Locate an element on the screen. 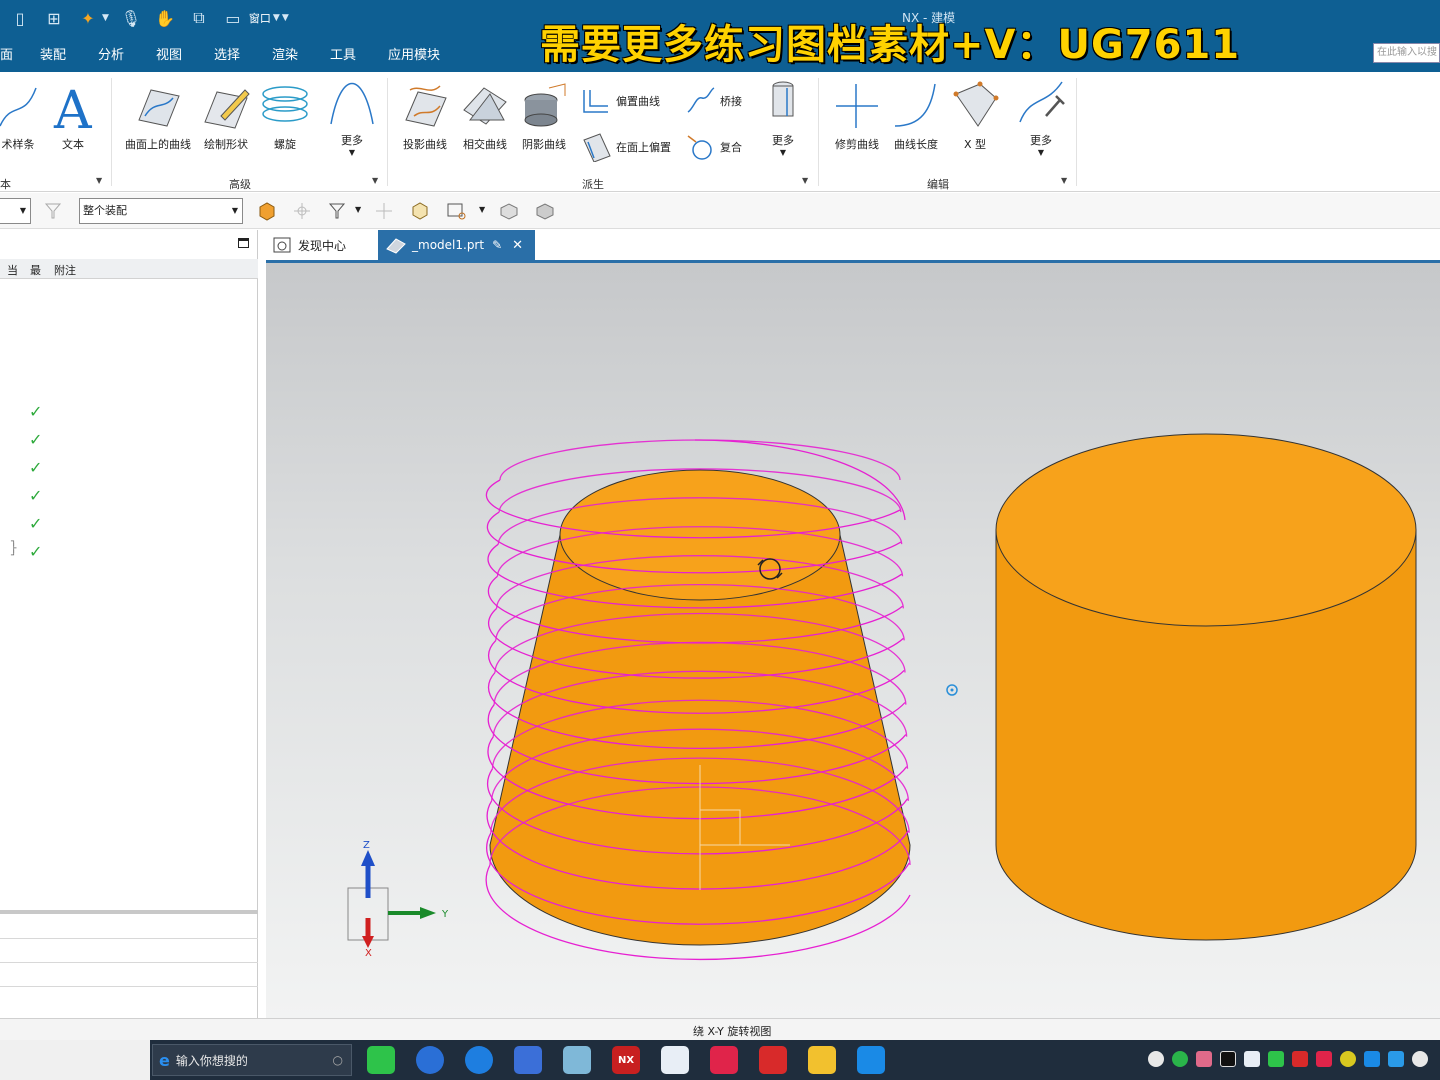  advanced-more-button: 更多 ▼ is located at coordinates (352, 116).